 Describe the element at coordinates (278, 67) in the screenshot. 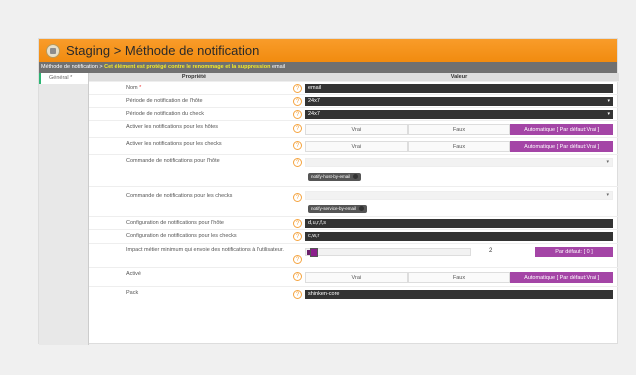

I see `breadcrumb-item-name: email` at that location.